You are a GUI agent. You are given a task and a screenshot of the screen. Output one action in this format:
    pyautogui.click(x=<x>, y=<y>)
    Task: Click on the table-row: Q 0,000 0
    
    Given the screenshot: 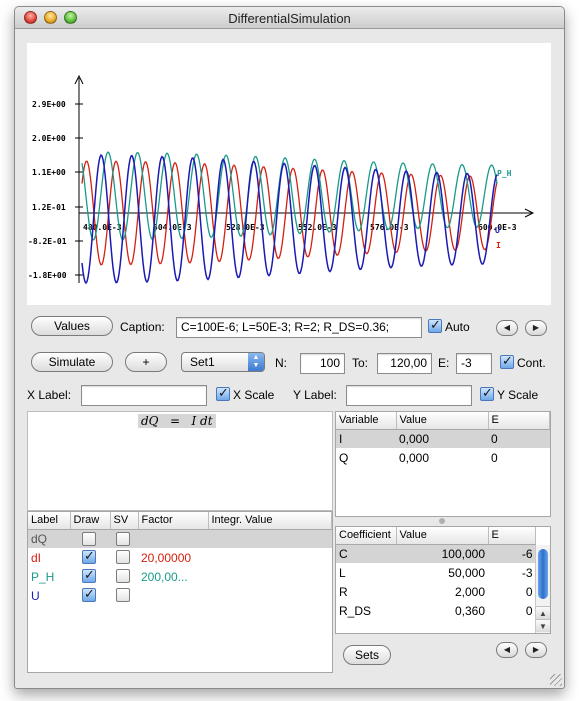 What is the action you would take?
    pyautogui.click(x=443, y=457)
    